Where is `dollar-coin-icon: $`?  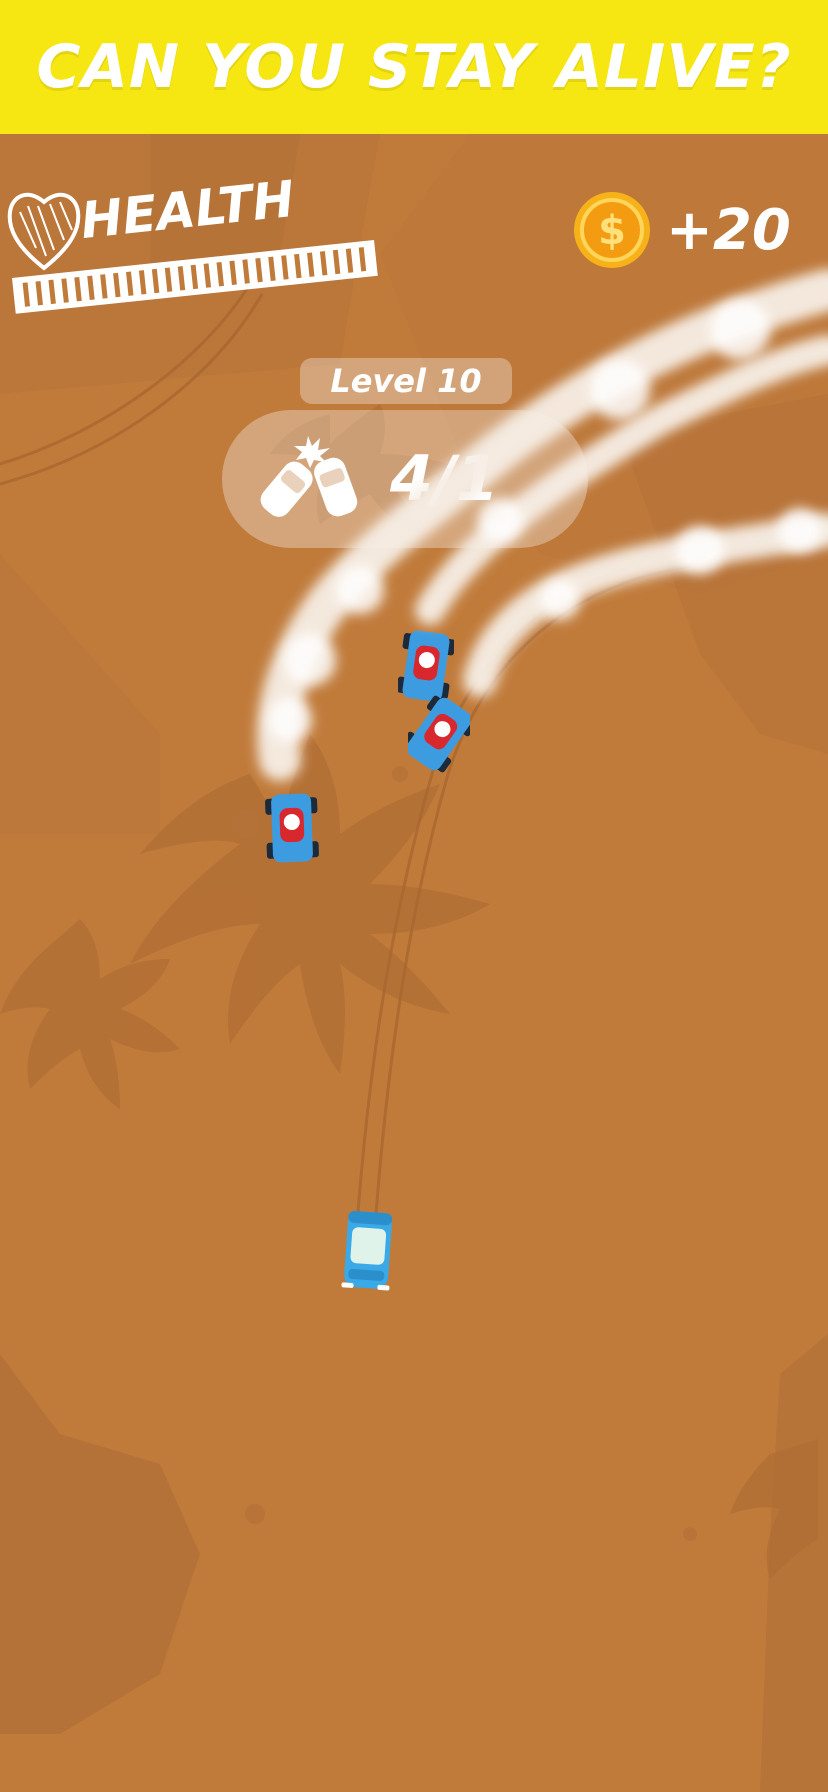 dollar-coin-icon: $ is located at coordinates (612, 230).